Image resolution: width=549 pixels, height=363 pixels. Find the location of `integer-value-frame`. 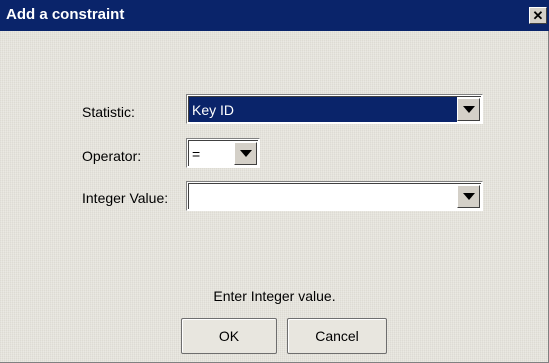

integer-value-frame is located at coordinates (334, 196).